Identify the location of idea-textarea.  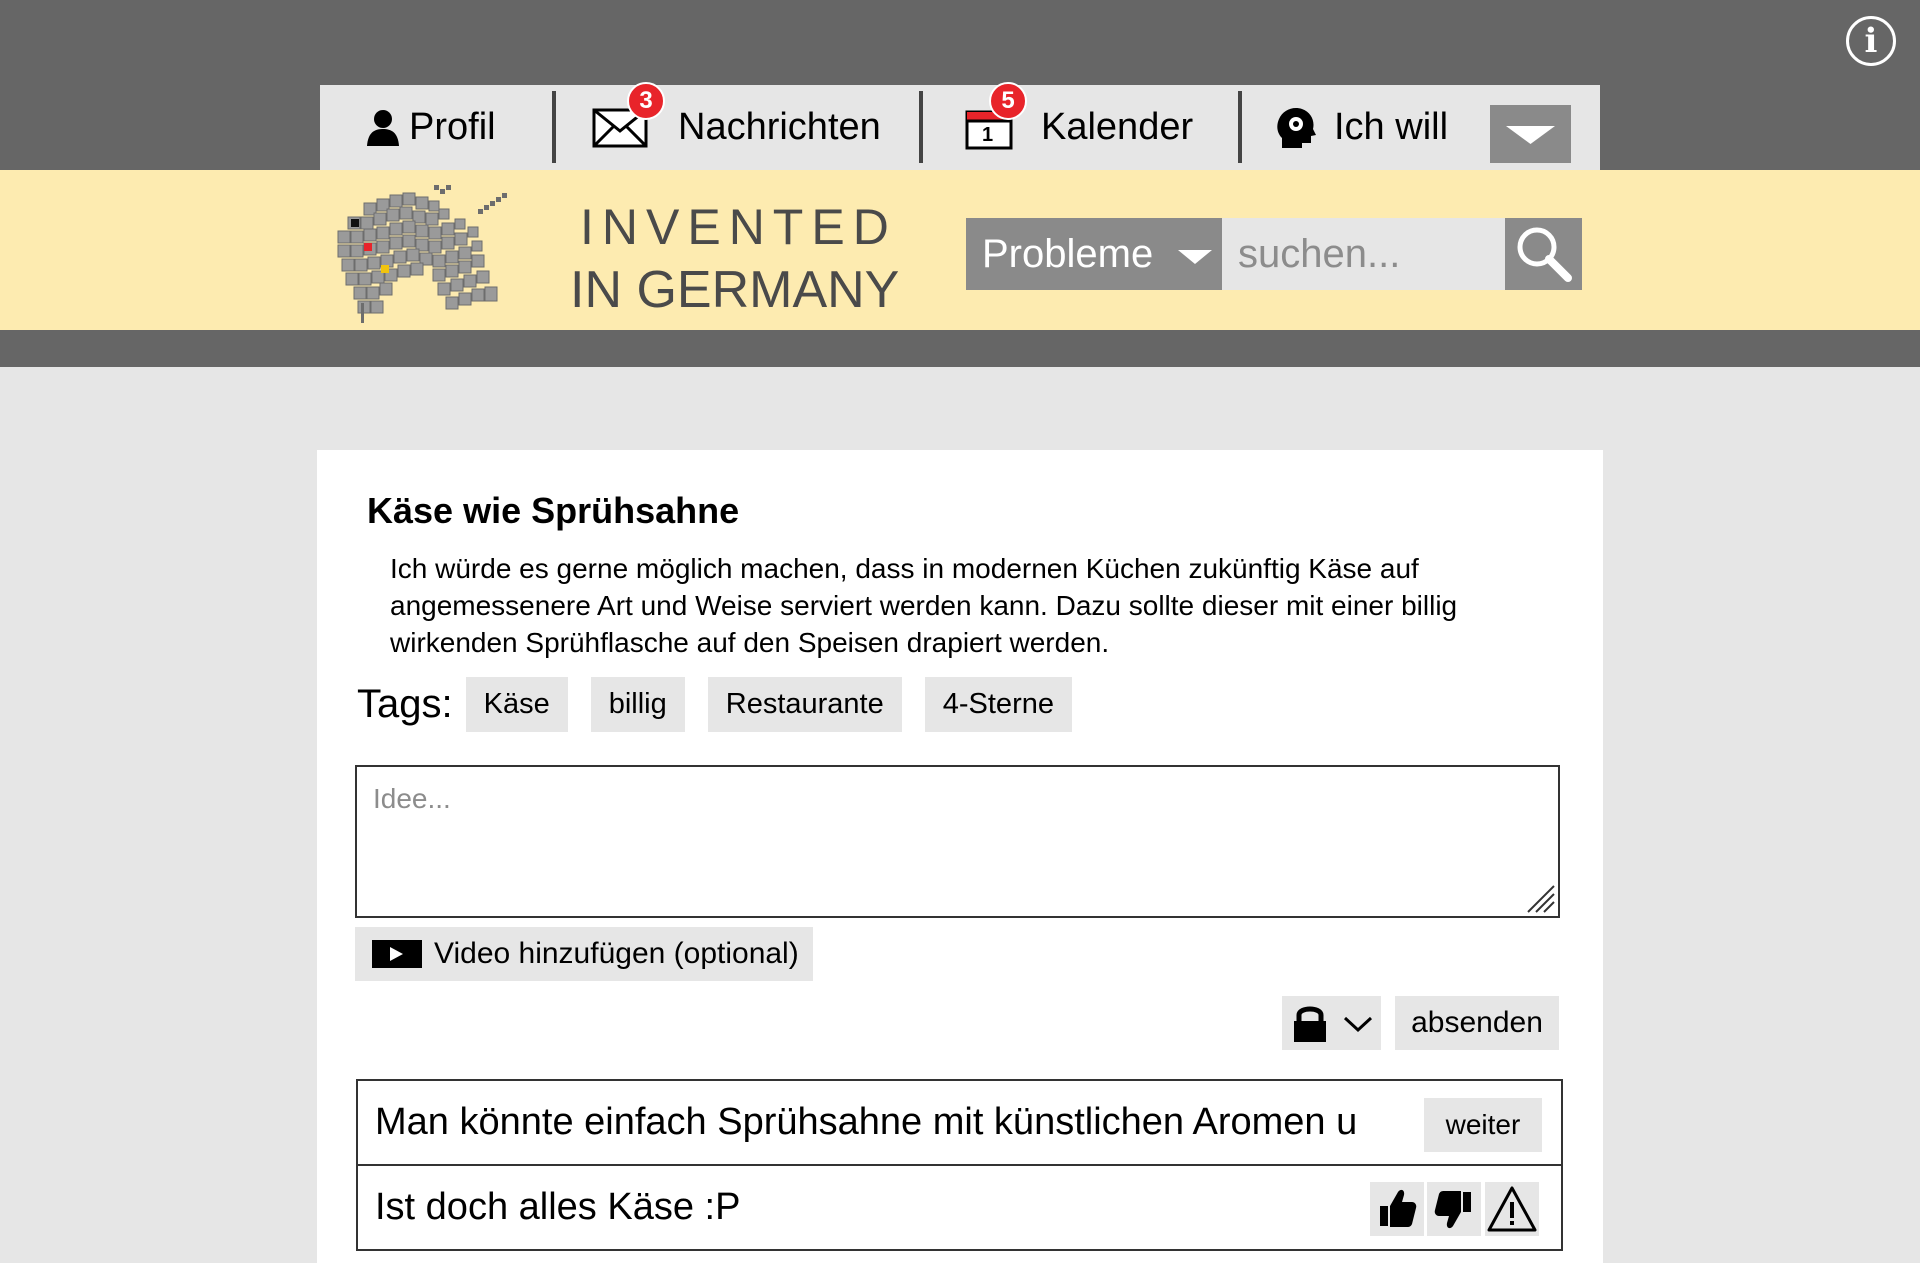
(957, 841).